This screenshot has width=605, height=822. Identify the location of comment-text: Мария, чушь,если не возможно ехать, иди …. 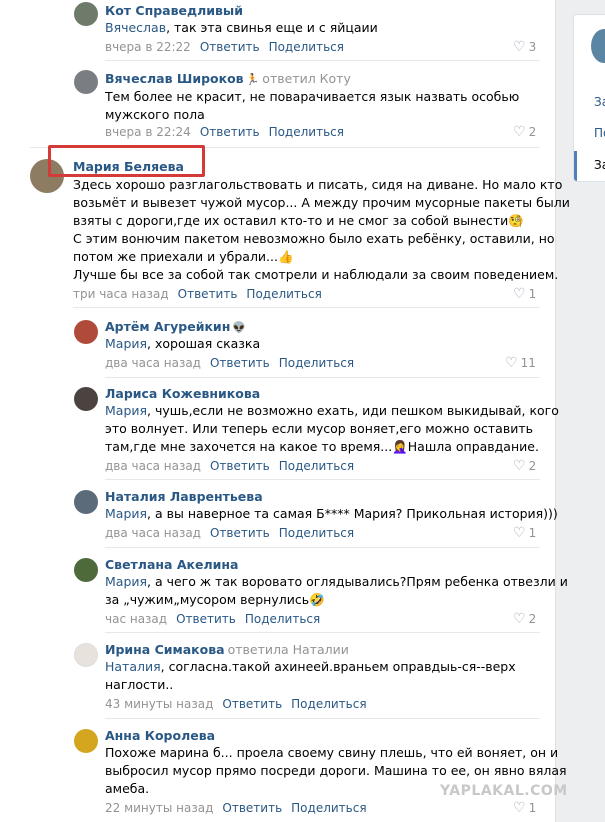
(332, 428).